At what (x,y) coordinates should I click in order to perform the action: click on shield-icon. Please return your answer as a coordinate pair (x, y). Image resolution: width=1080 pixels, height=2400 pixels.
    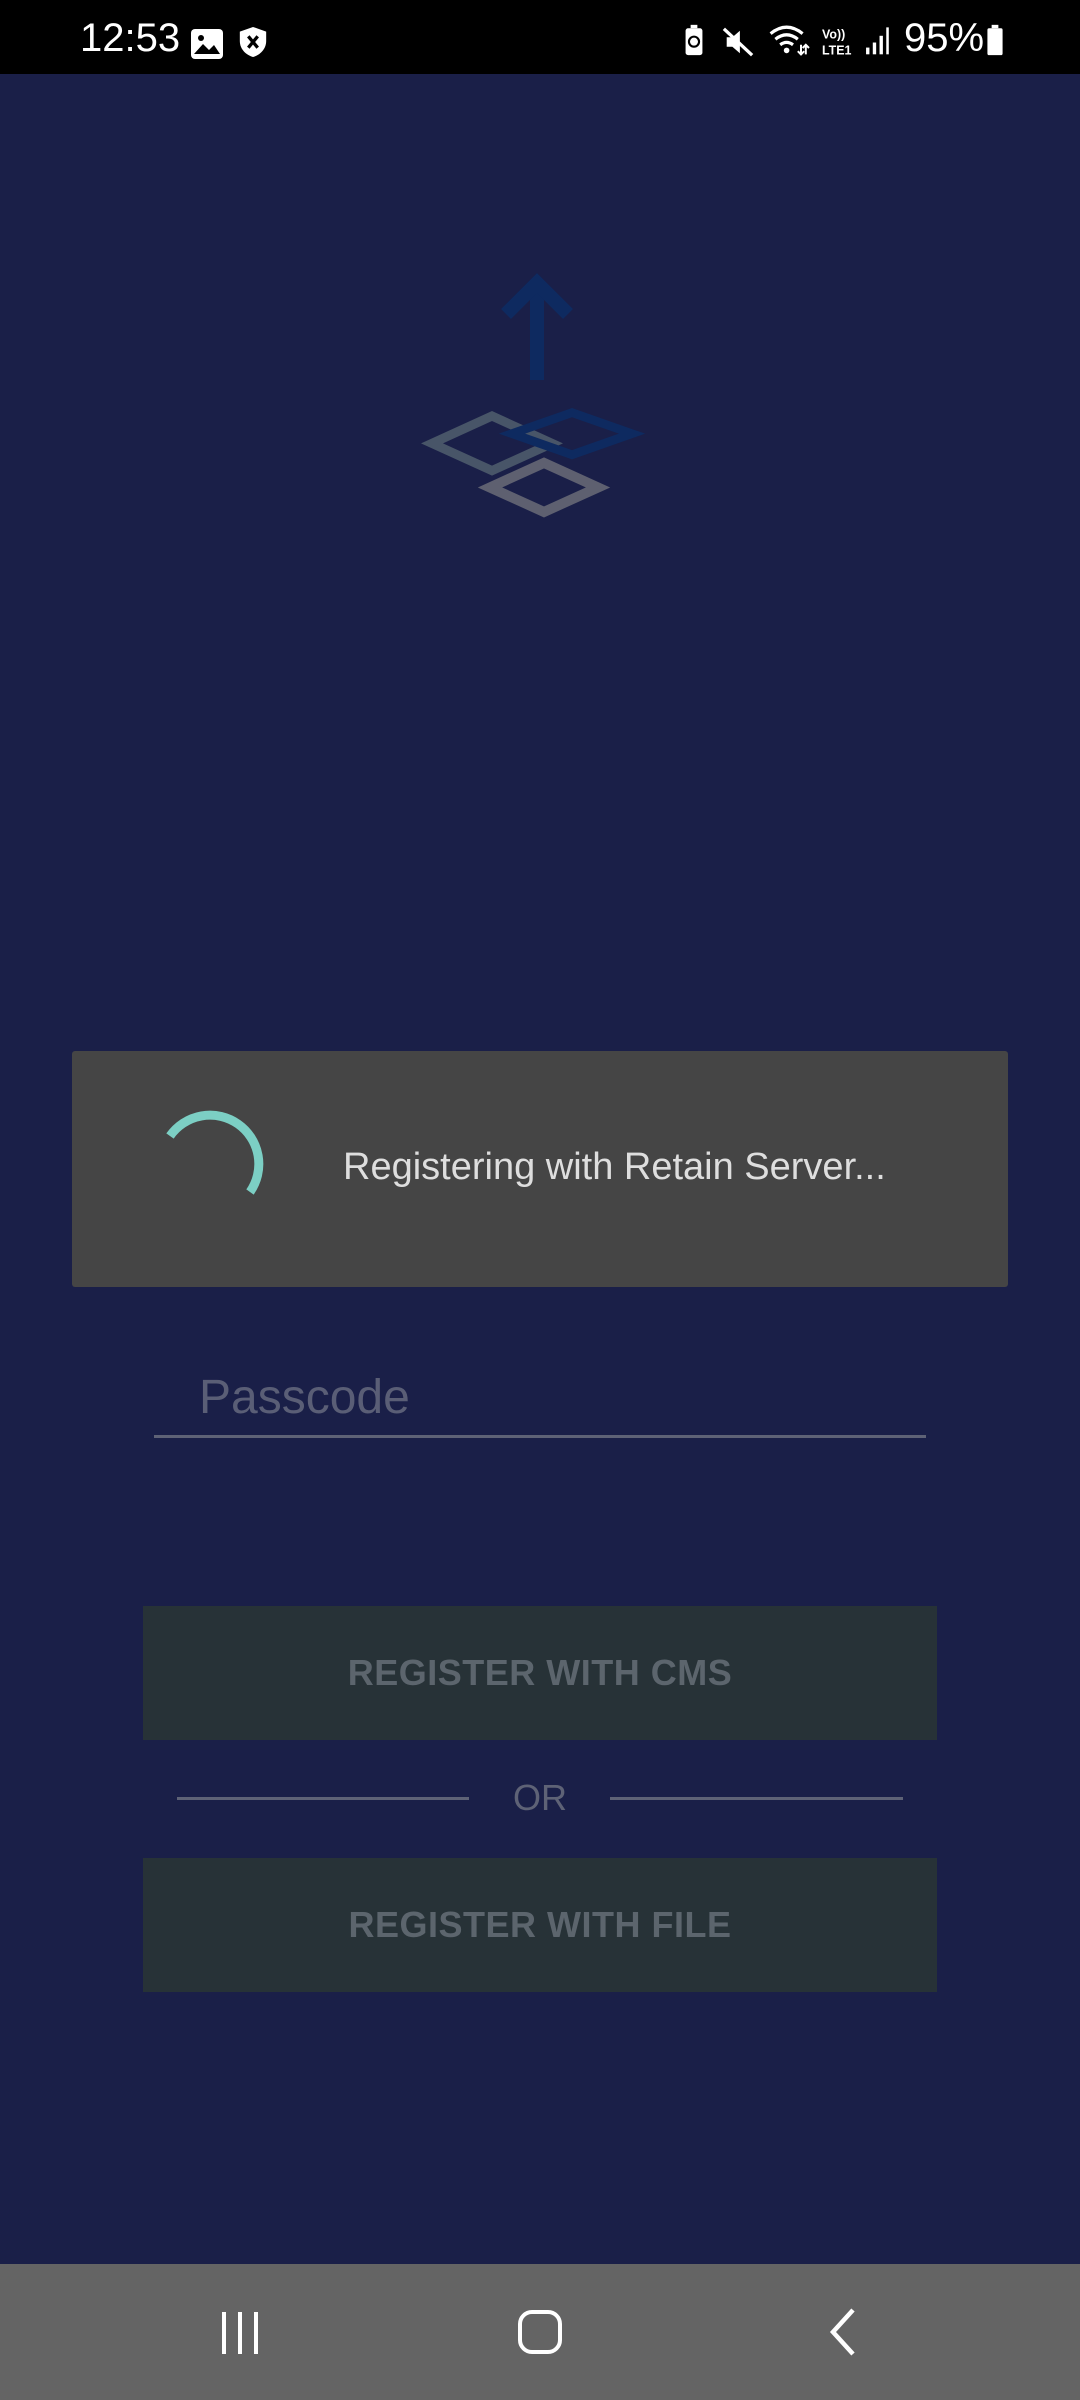
    Looking at the image, I should click on (253, 42).